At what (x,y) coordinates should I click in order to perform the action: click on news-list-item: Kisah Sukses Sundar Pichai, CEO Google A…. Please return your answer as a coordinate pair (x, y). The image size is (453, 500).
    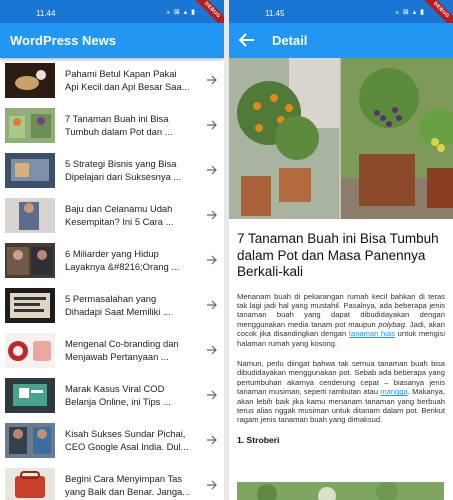
    Looking at the image, I should click on (112, 440).